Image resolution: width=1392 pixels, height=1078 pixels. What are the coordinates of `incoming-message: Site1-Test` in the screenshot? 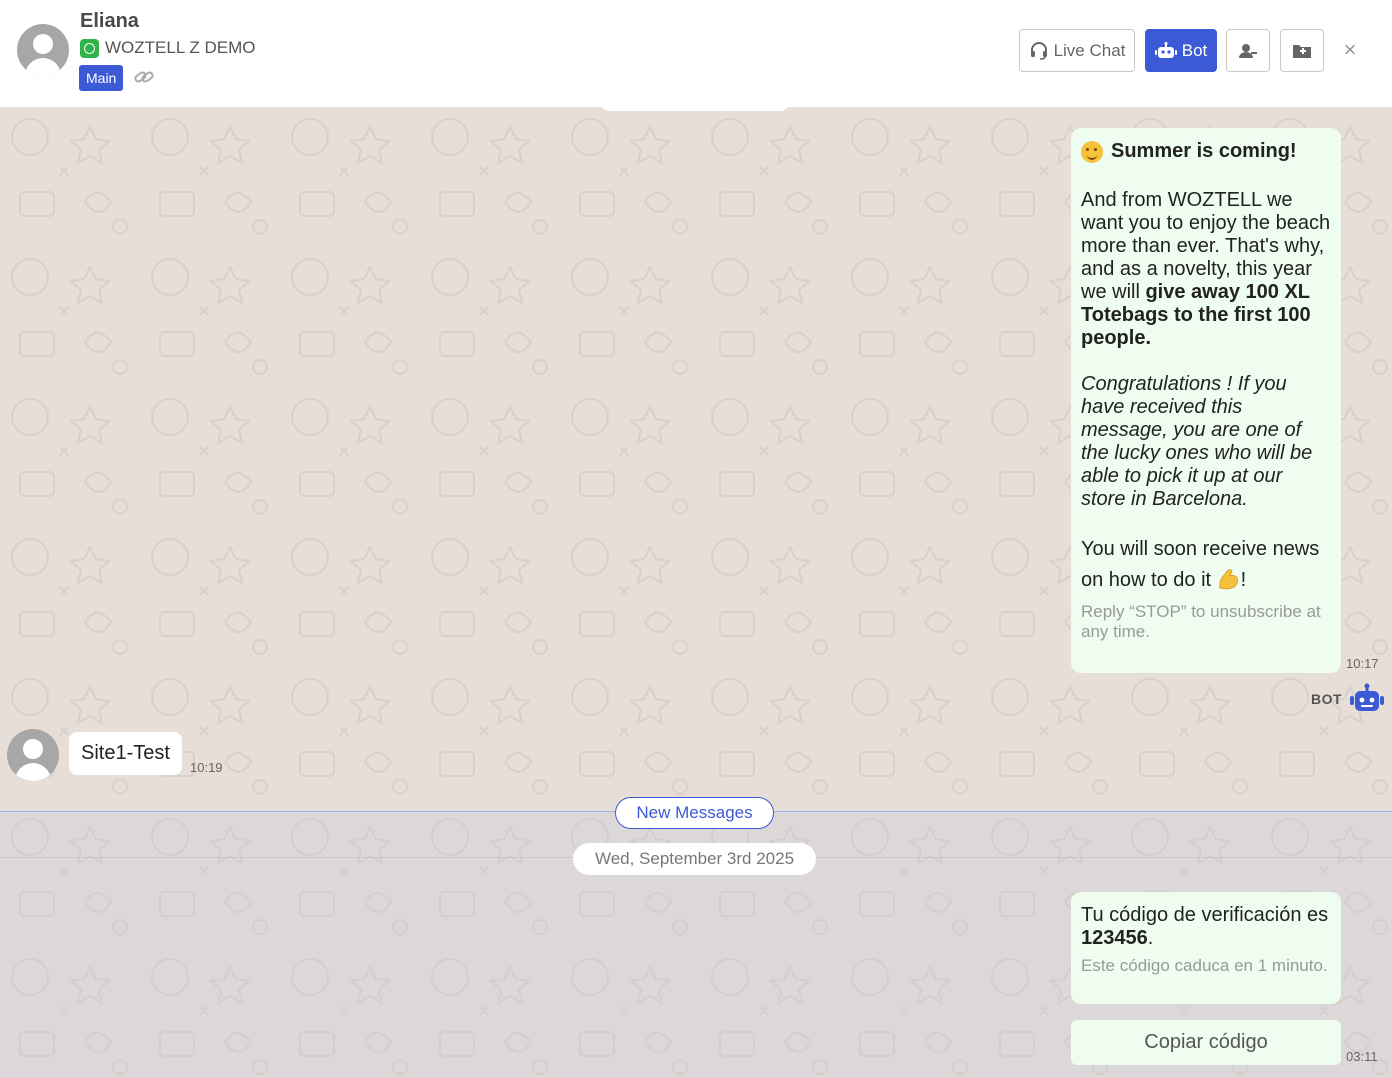 It's located at (125, 753).